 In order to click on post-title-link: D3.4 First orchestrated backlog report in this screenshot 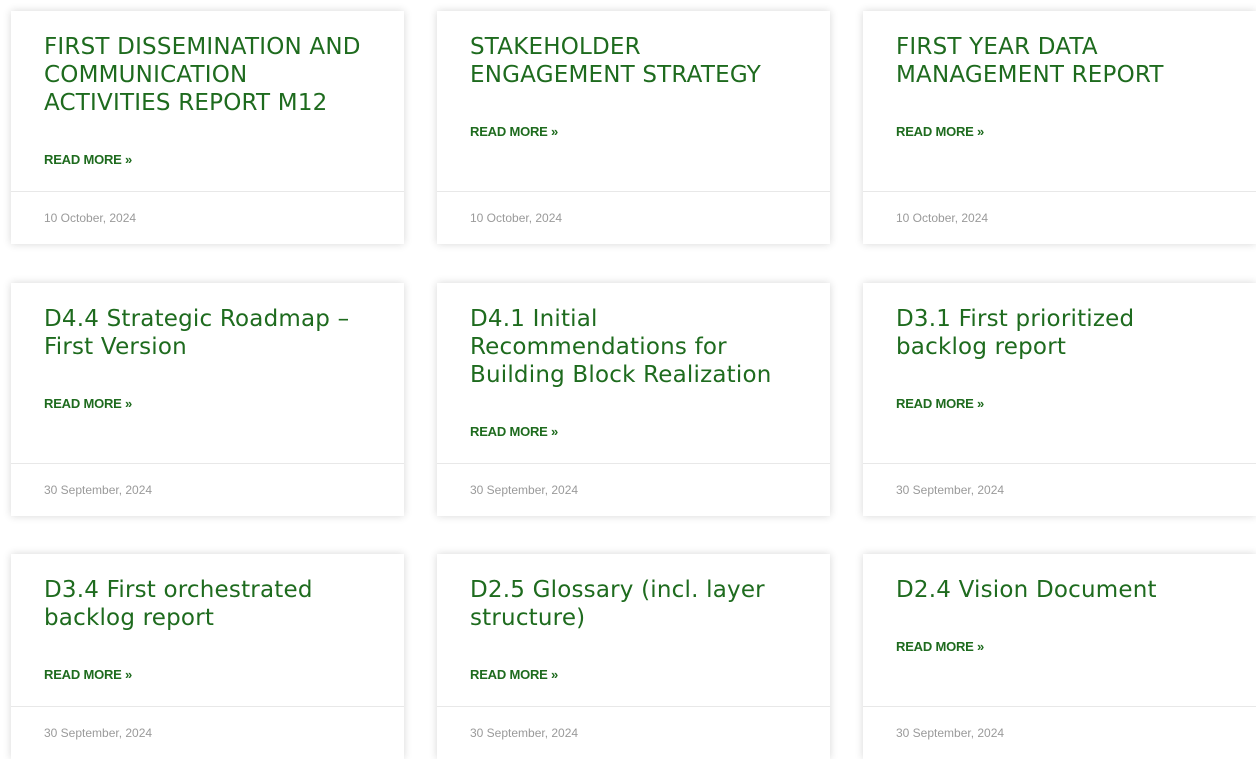, I will do `click(178, 604)`.